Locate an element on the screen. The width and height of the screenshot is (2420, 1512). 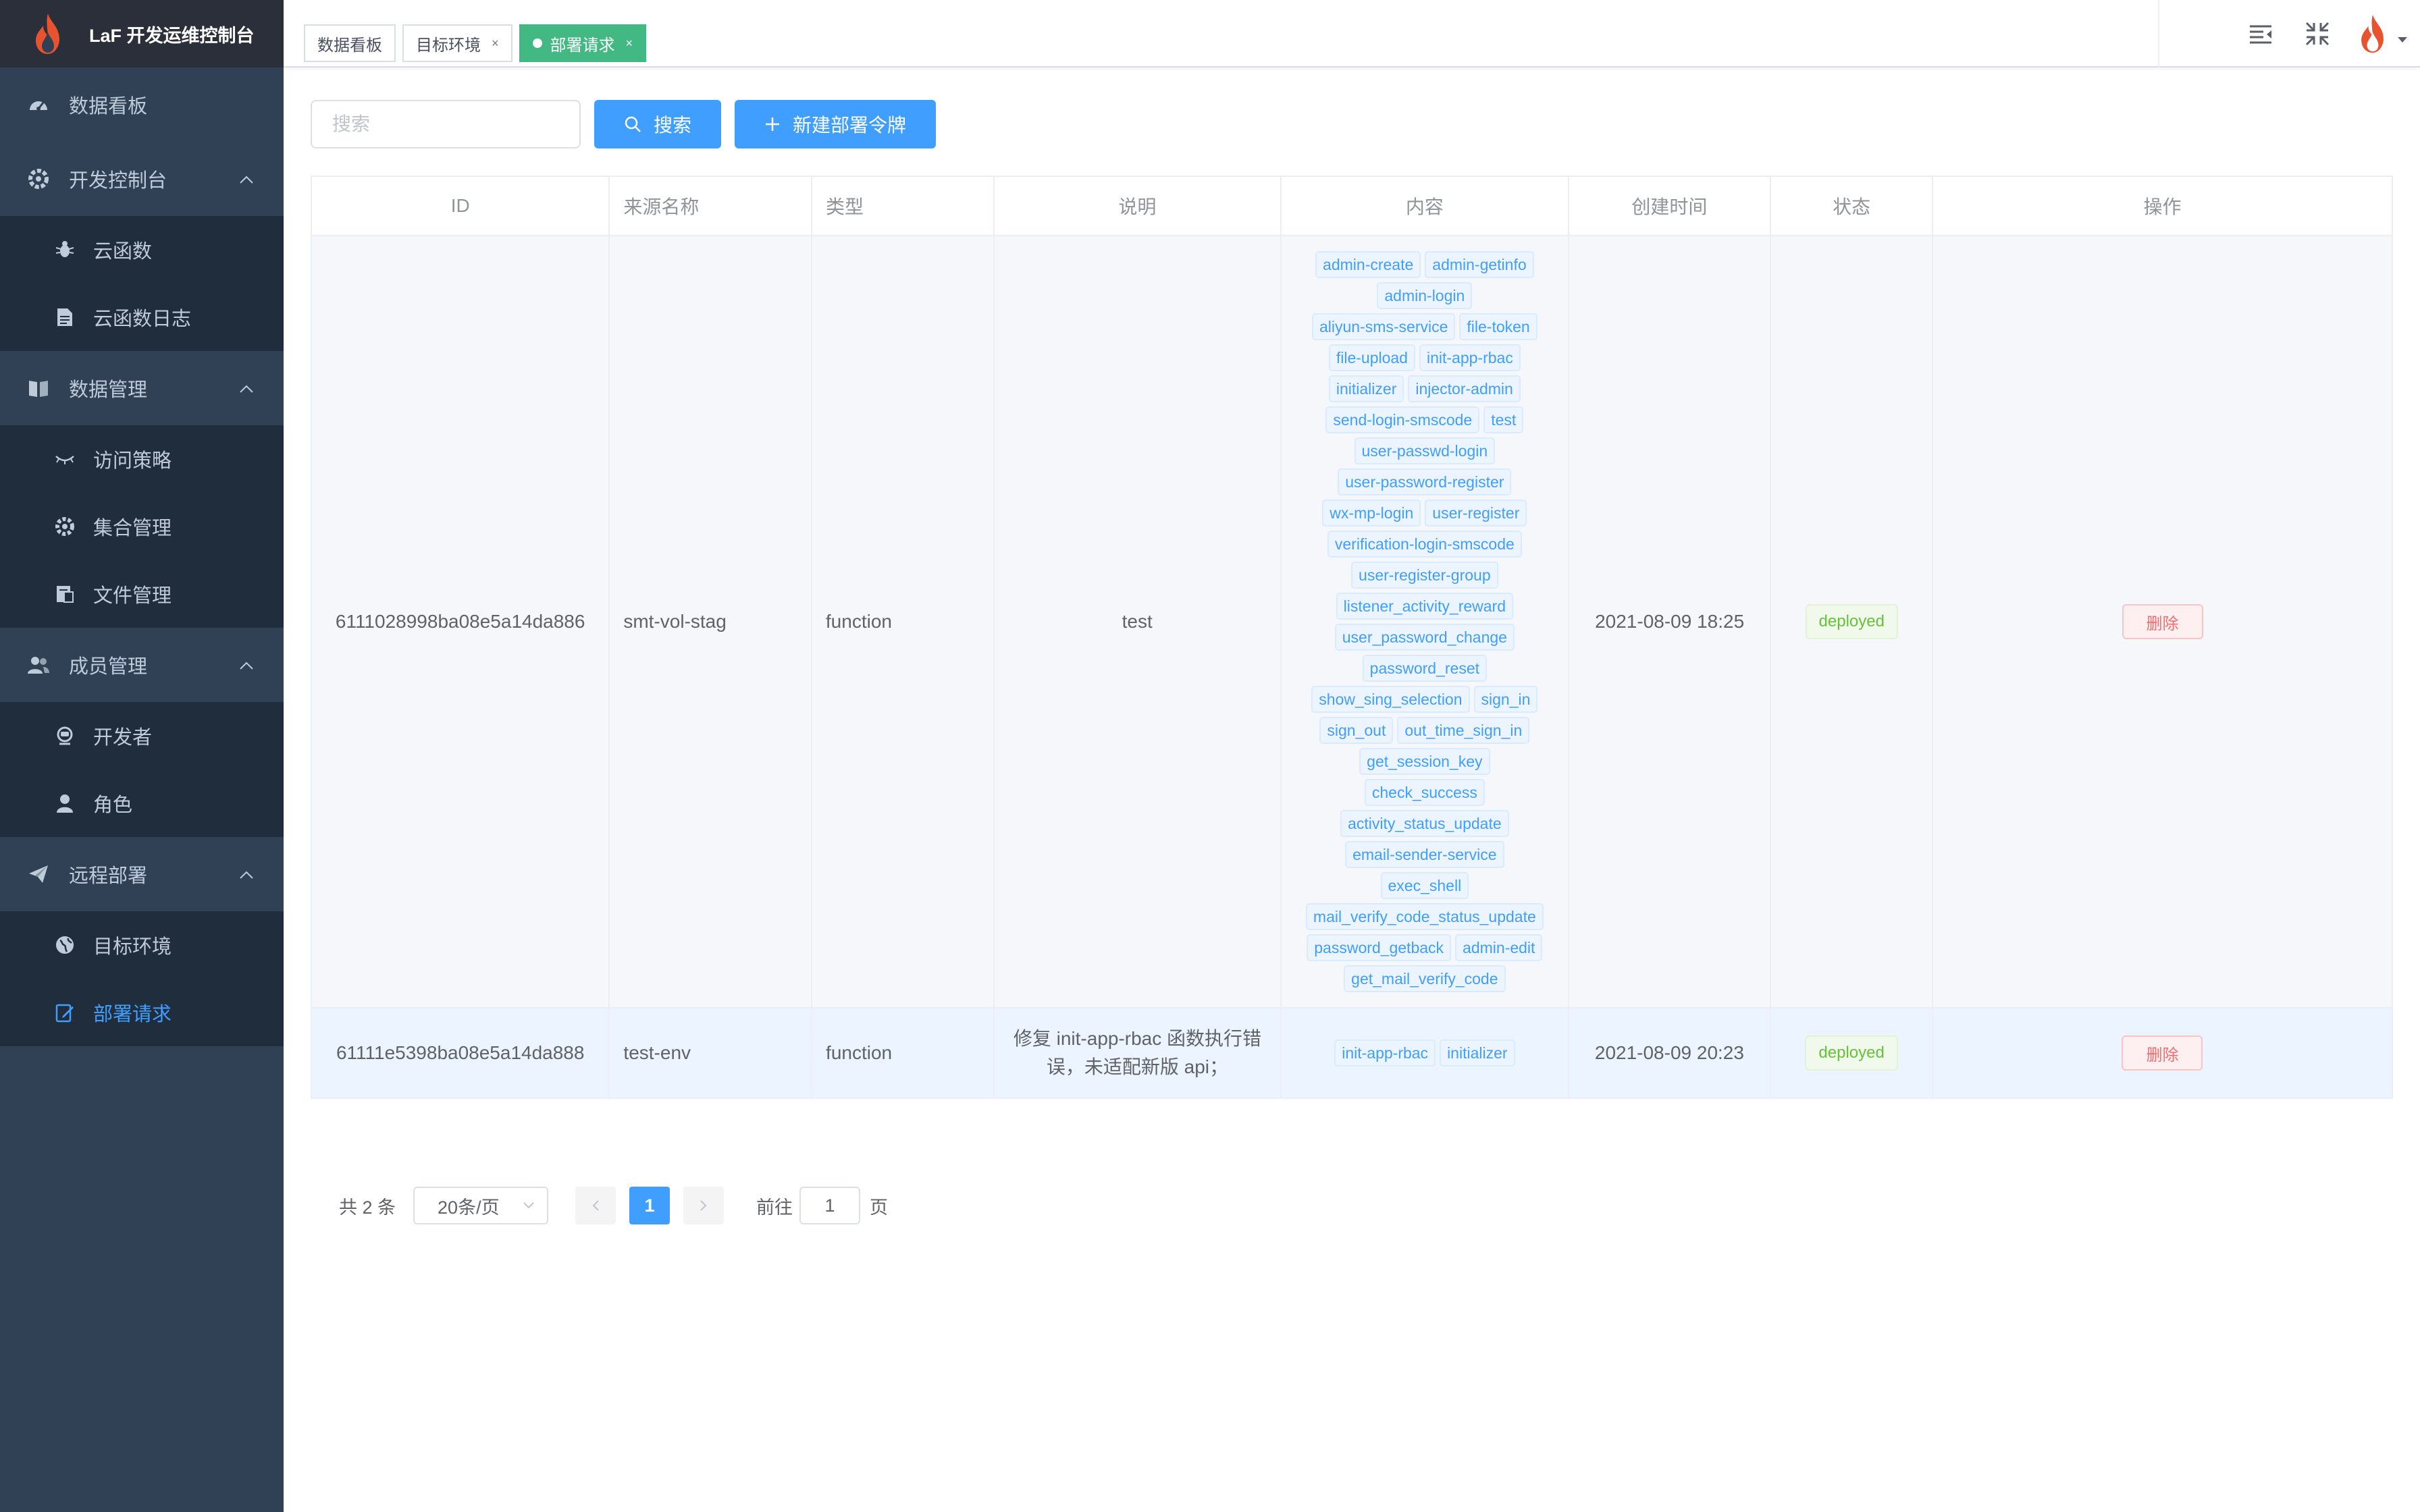
tab-label: 目标环境 is located at coordinates (448, 45).